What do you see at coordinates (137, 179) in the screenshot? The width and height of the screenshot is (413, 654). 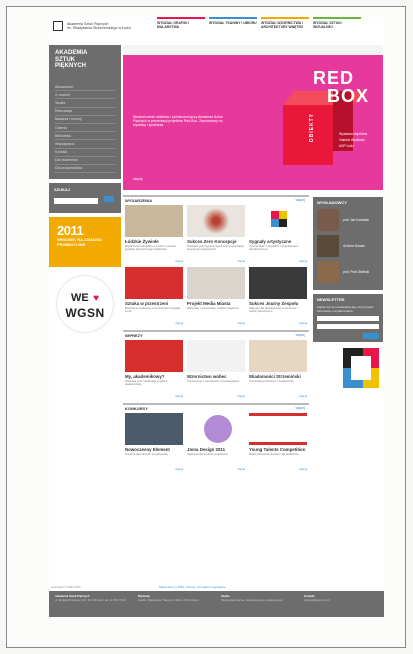 I see `hero-more-link: więcej` at bounding box center [137, 179].